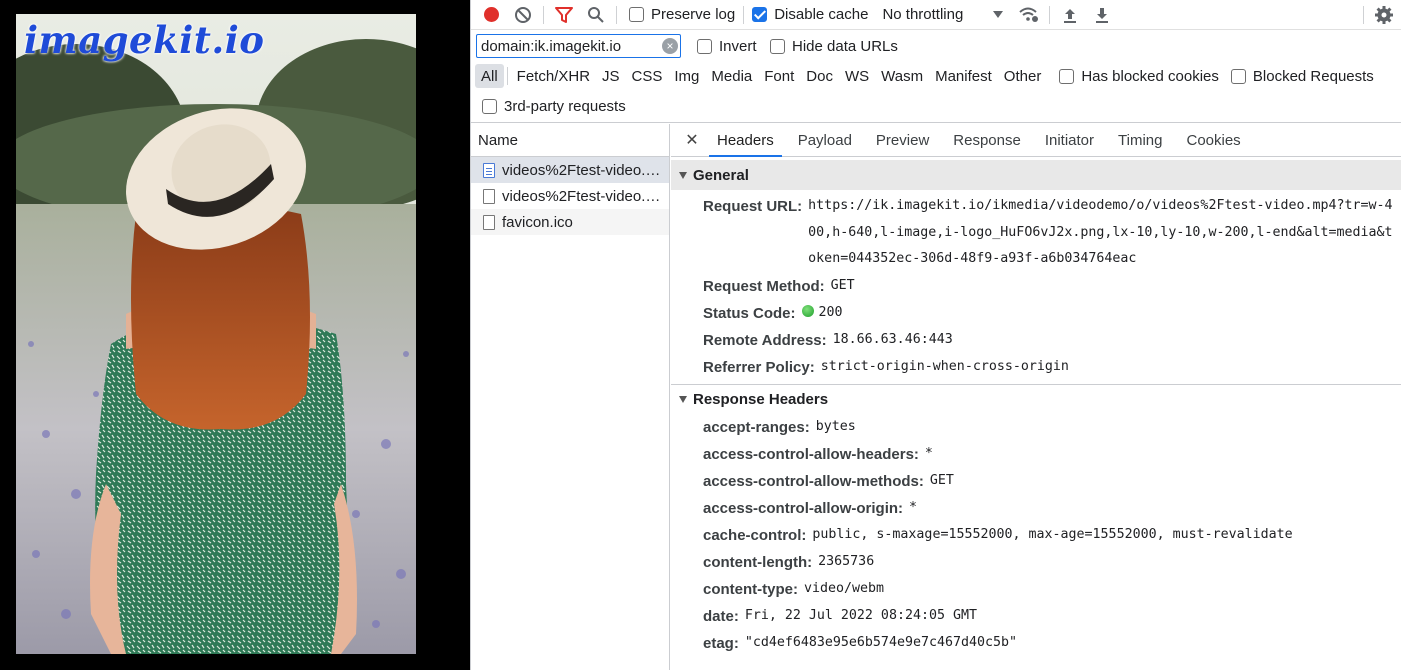  Describe the element at coordinates (721, 175) in the screenshot. I see `general-section-title: General` at that location.